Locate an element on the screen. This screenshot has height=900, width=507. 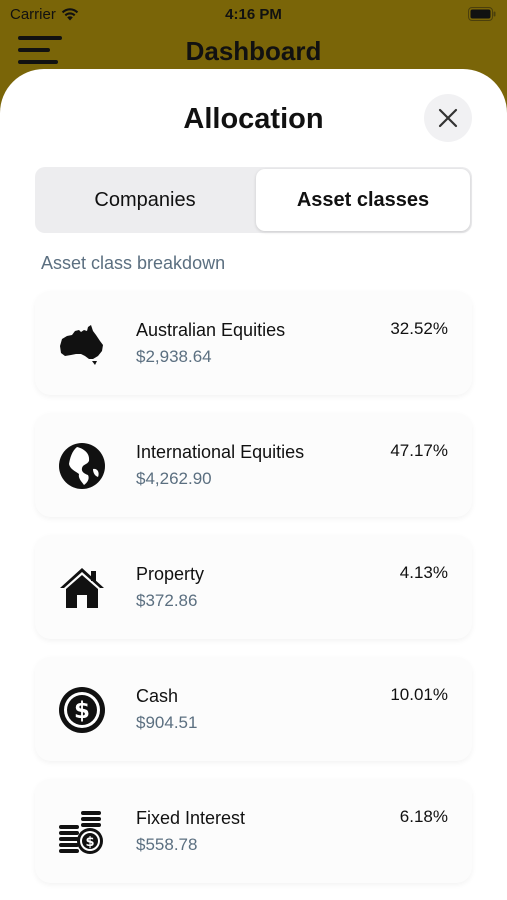
australia-map-icon is located at coordinates (81, 345).